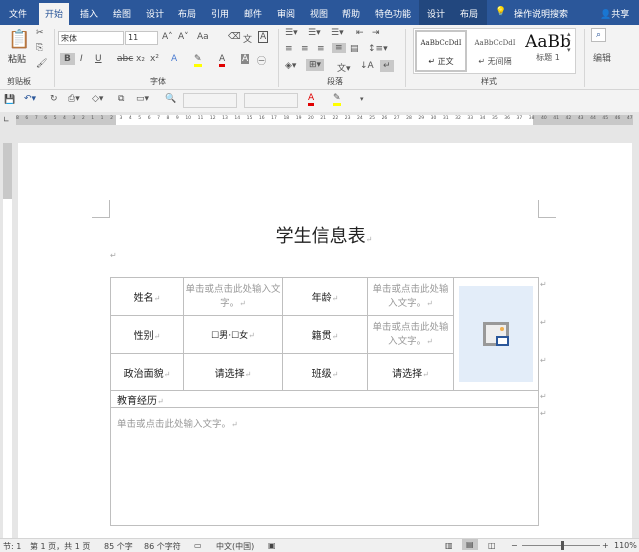 The width and height of the screenshot is (639, 552). Describe the element at coordinates (118, 546) in the screenshot. I see `word-count: 85 个字` at that location.